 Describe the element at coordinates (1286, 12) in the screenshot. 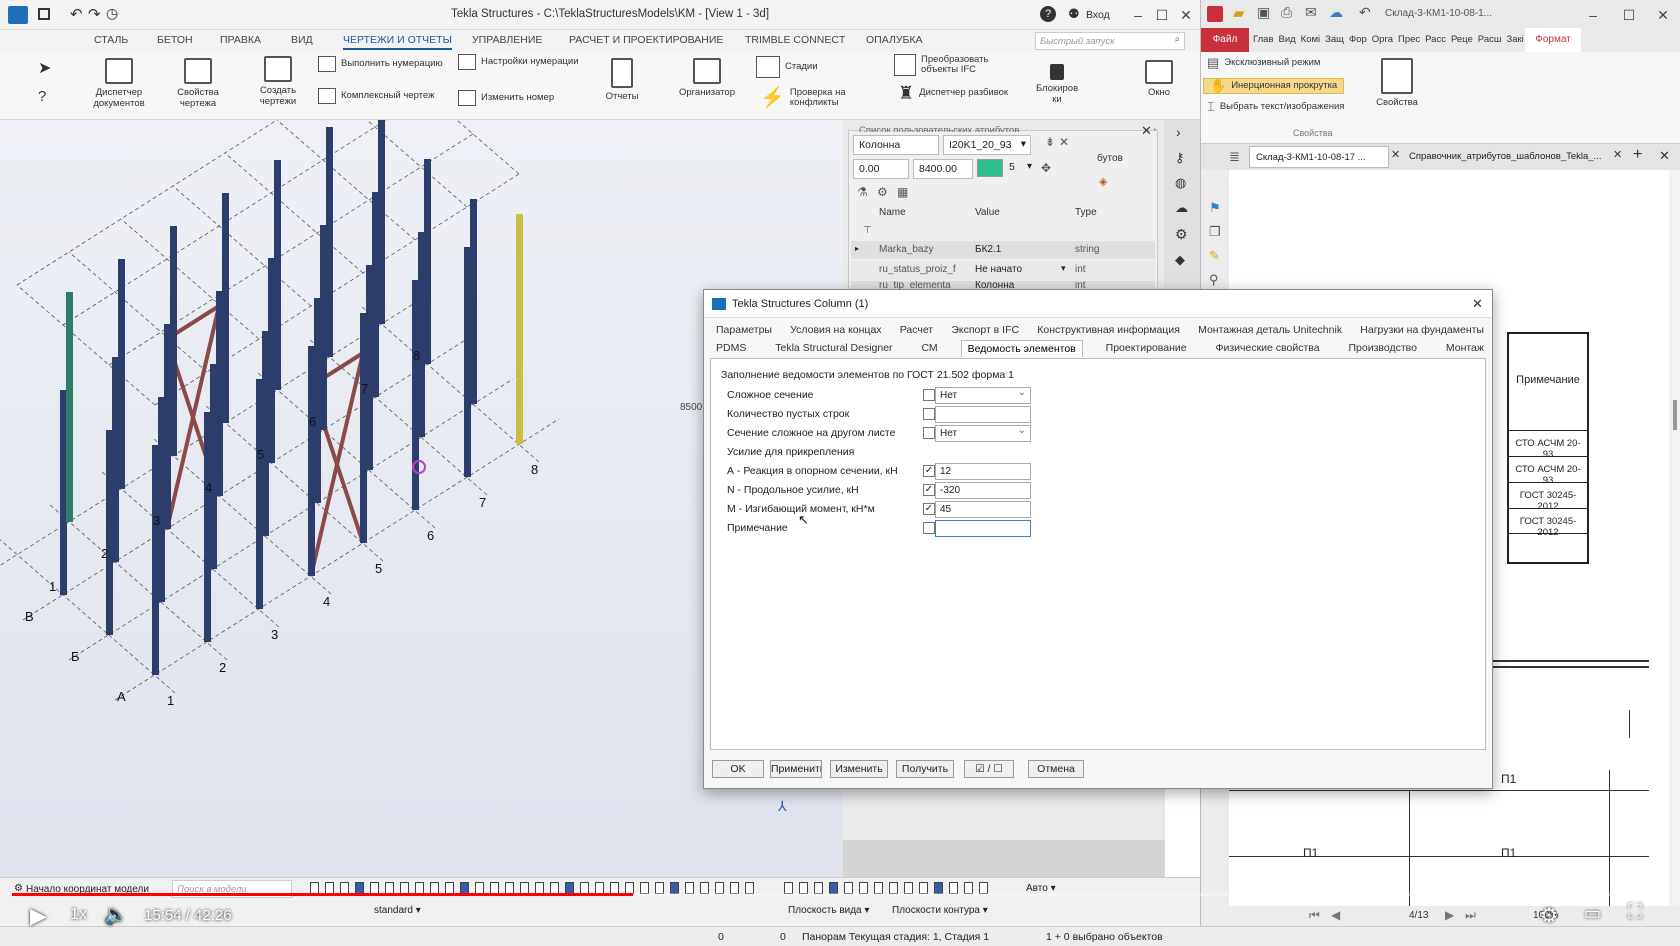

I see `print-icon: ⎙` at that location.